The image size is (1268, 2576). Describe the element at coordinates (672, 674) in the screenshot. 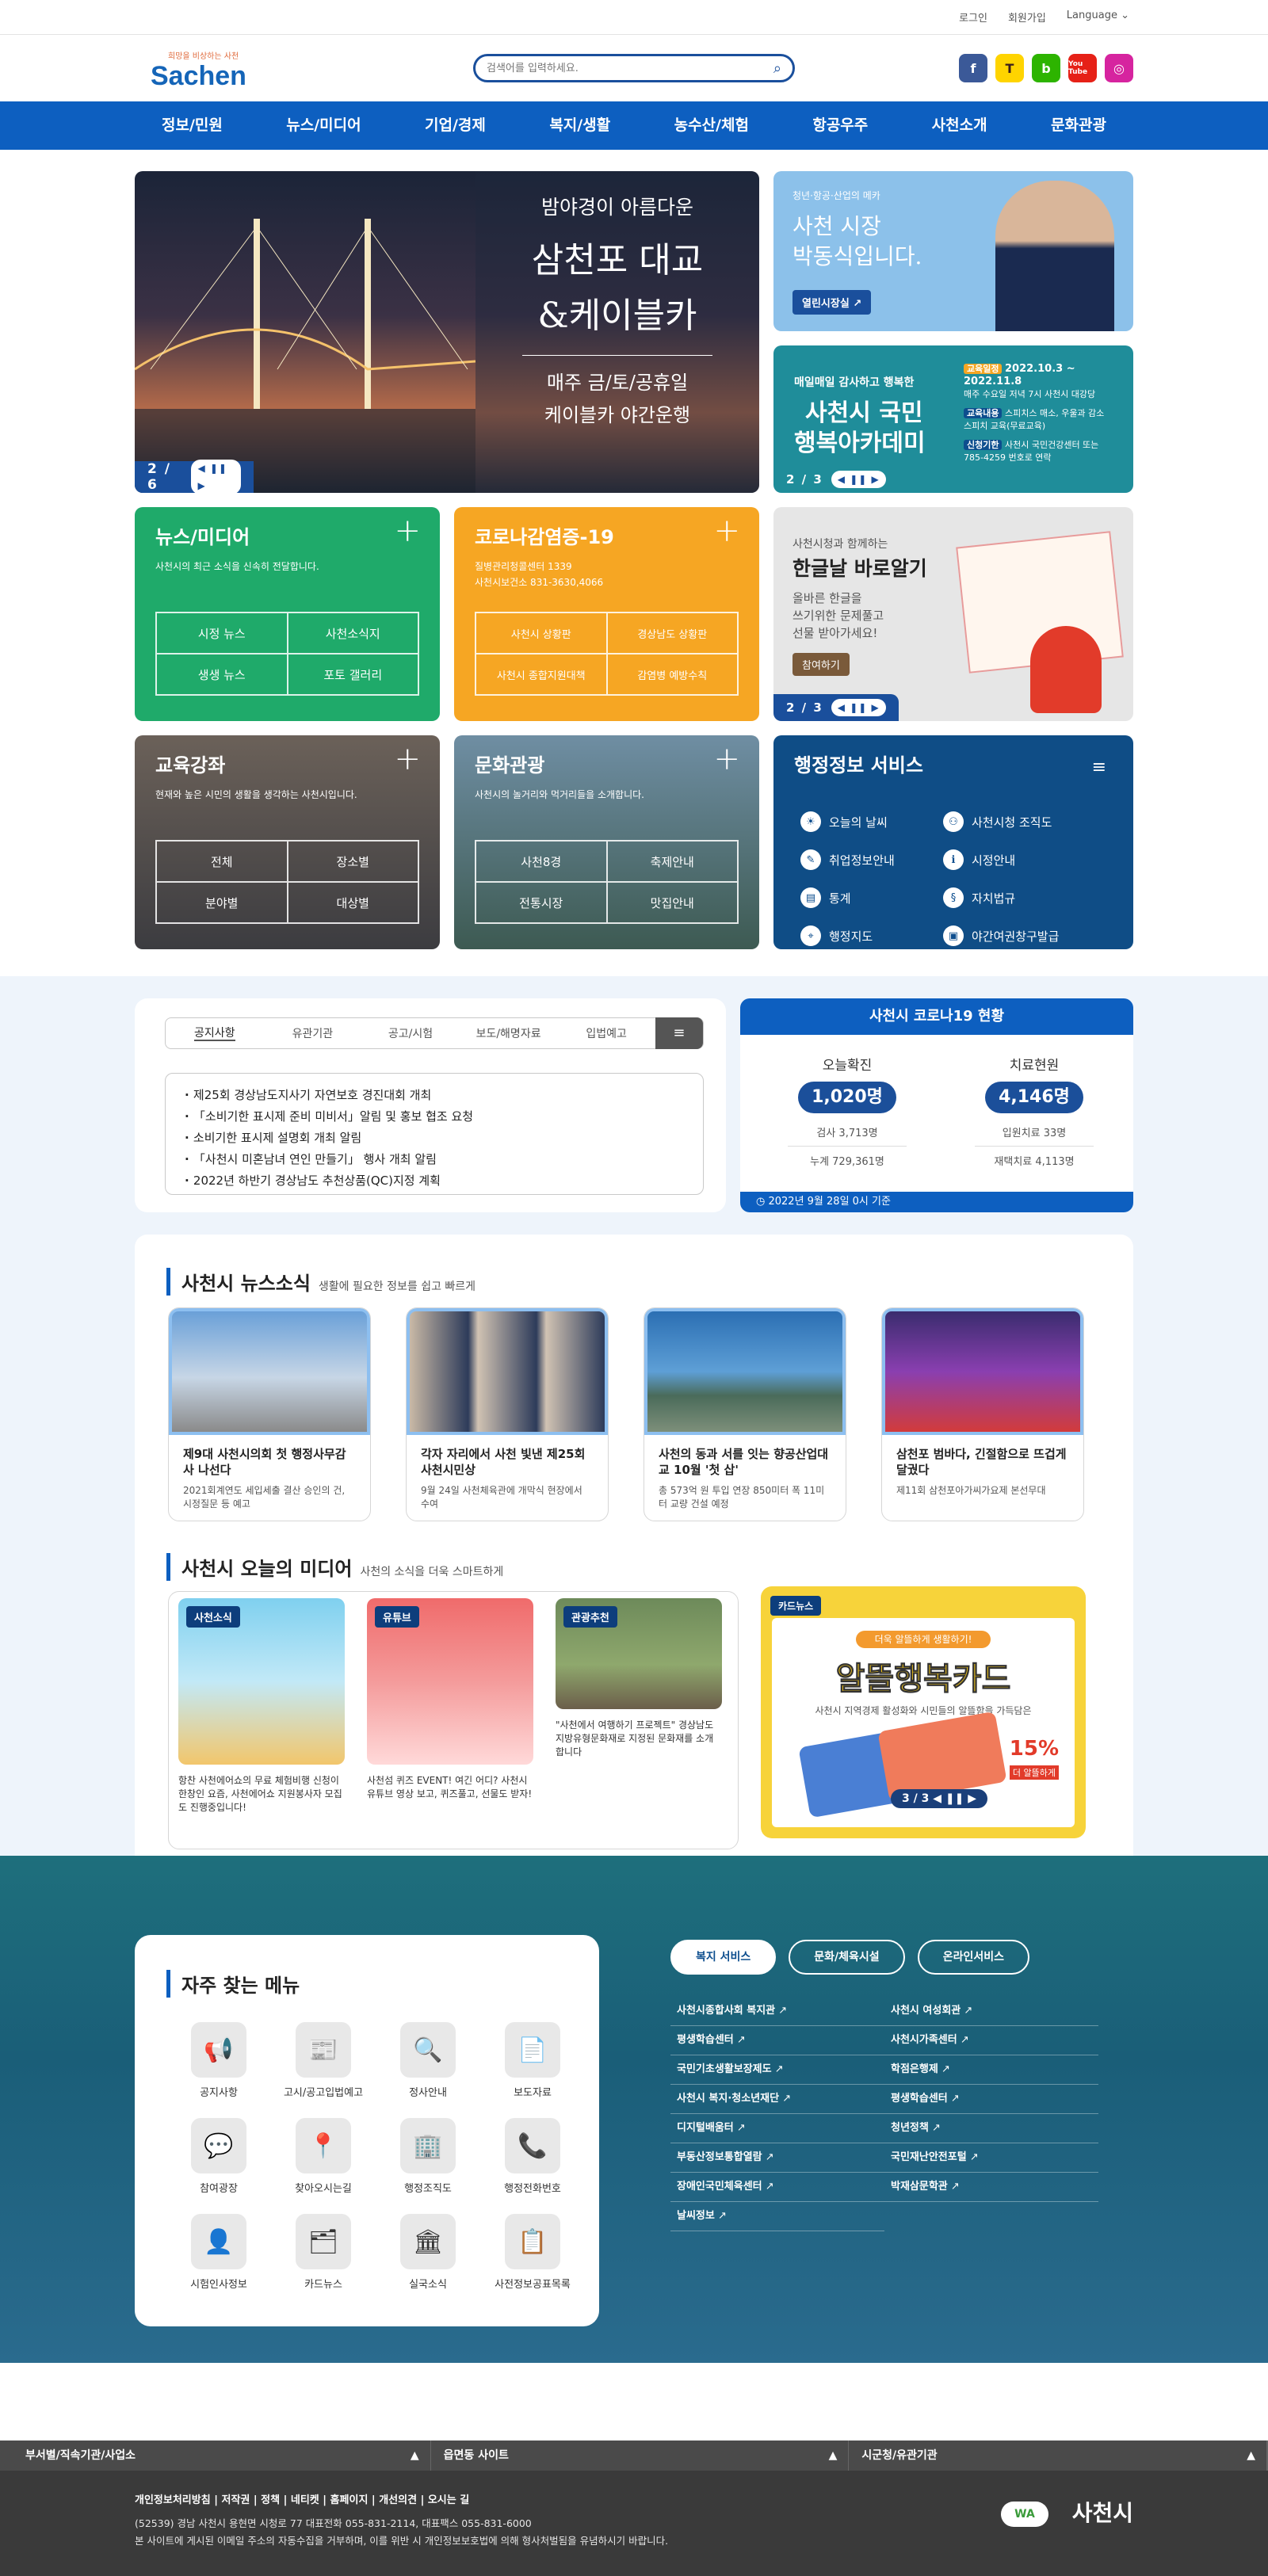

I see `covid-link: 감염병 예방수칙` at that location.